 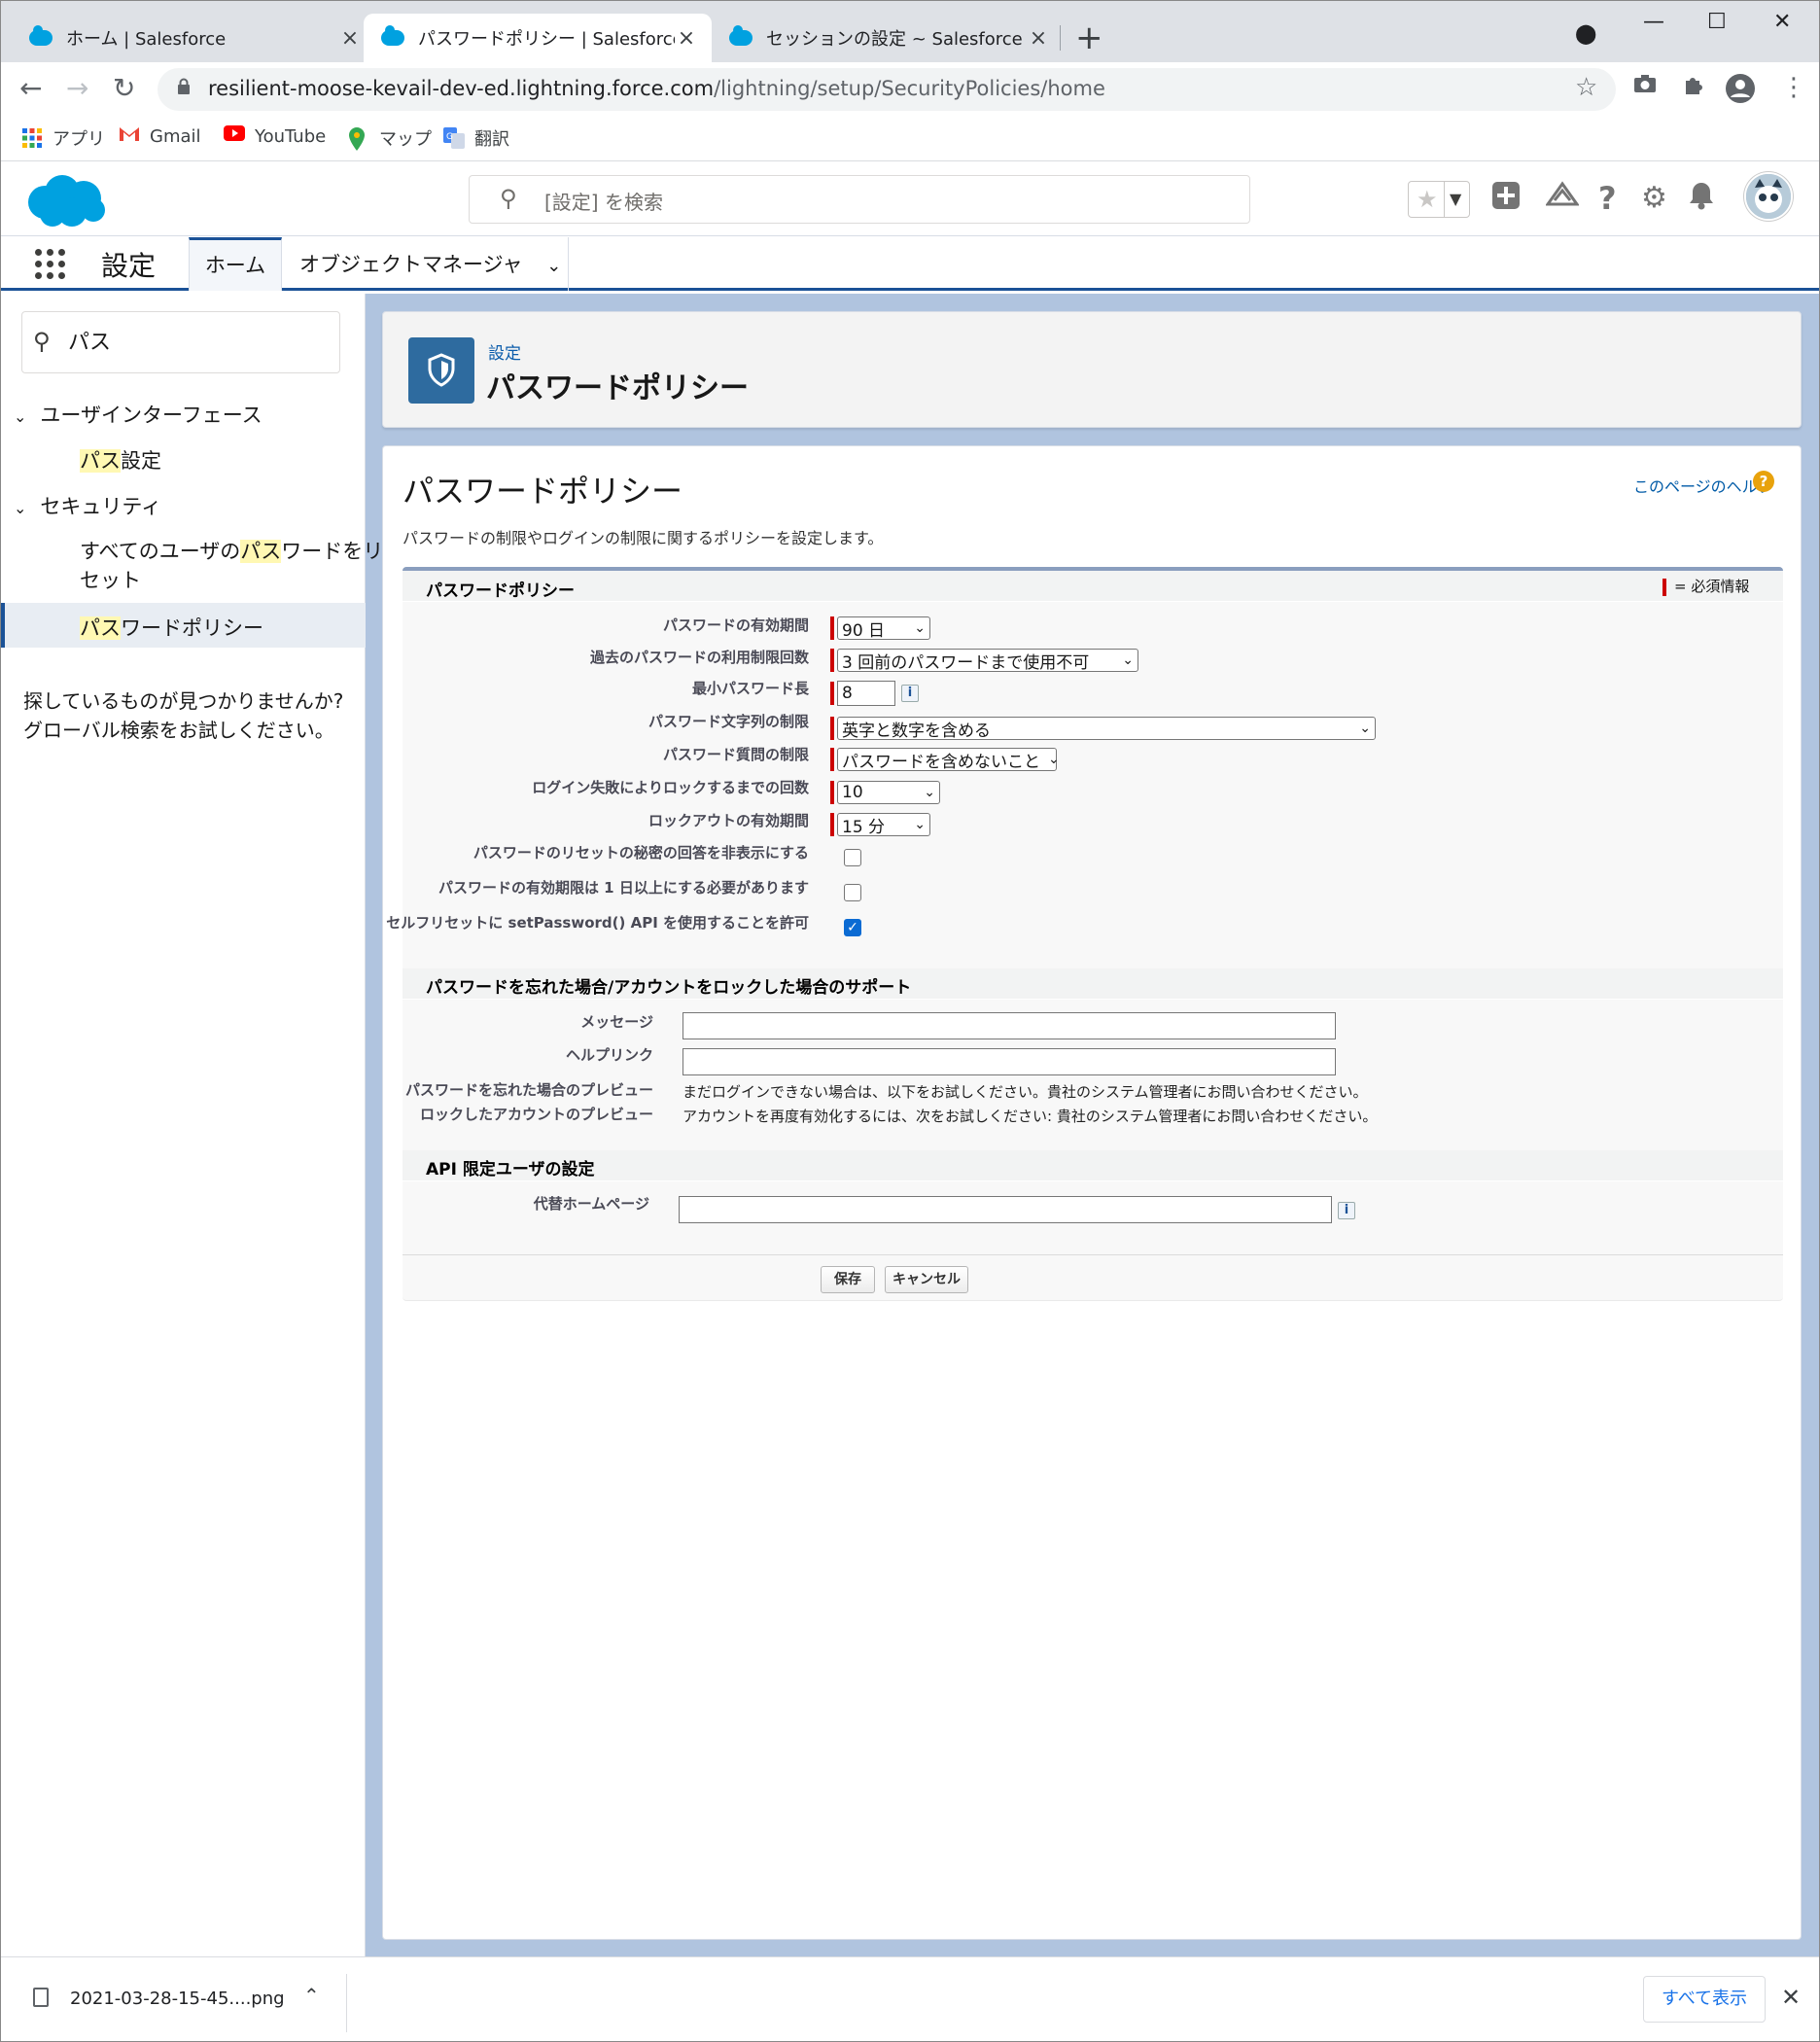 What do you see at coordinates (1704, 2000) in the screenshot?
I see `show-all-downloads-button: すべて表示` at bounding box center [1704, 2000].